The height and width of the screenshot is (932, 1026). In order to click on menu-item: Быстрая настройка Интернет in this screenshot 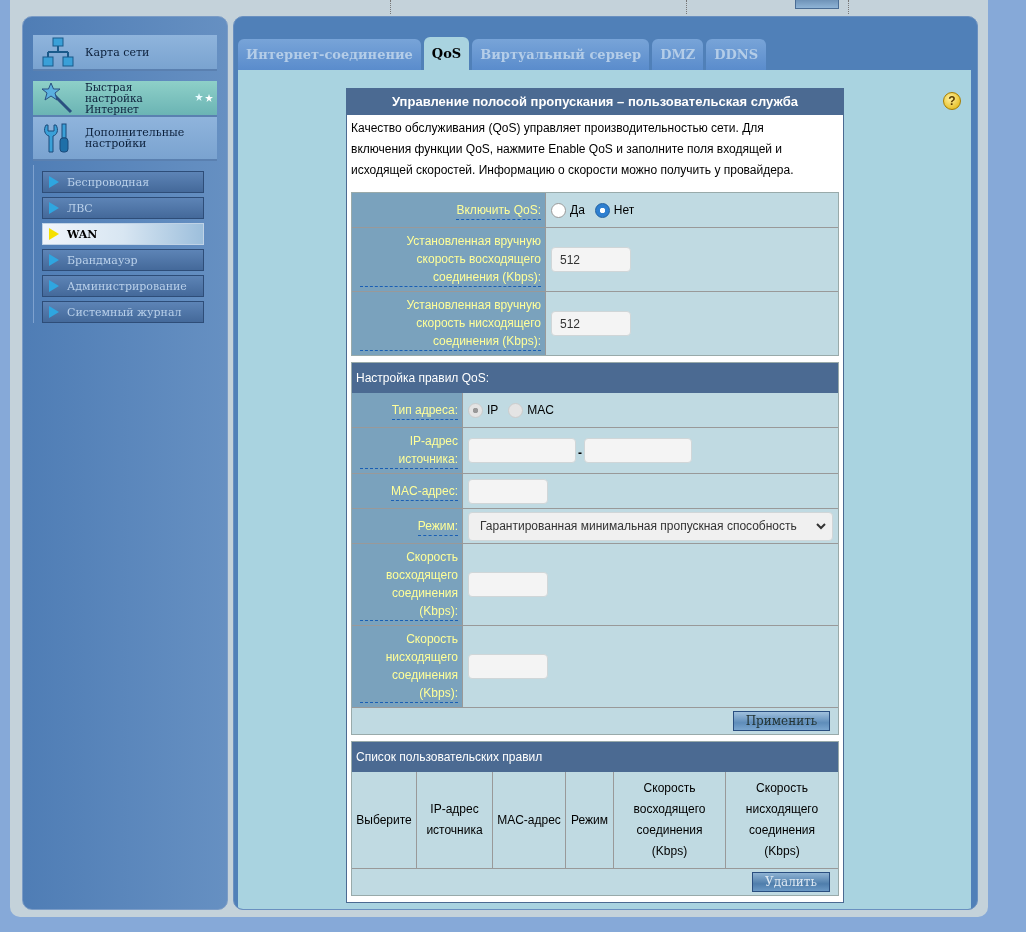, I will do `click(125, 99)`.